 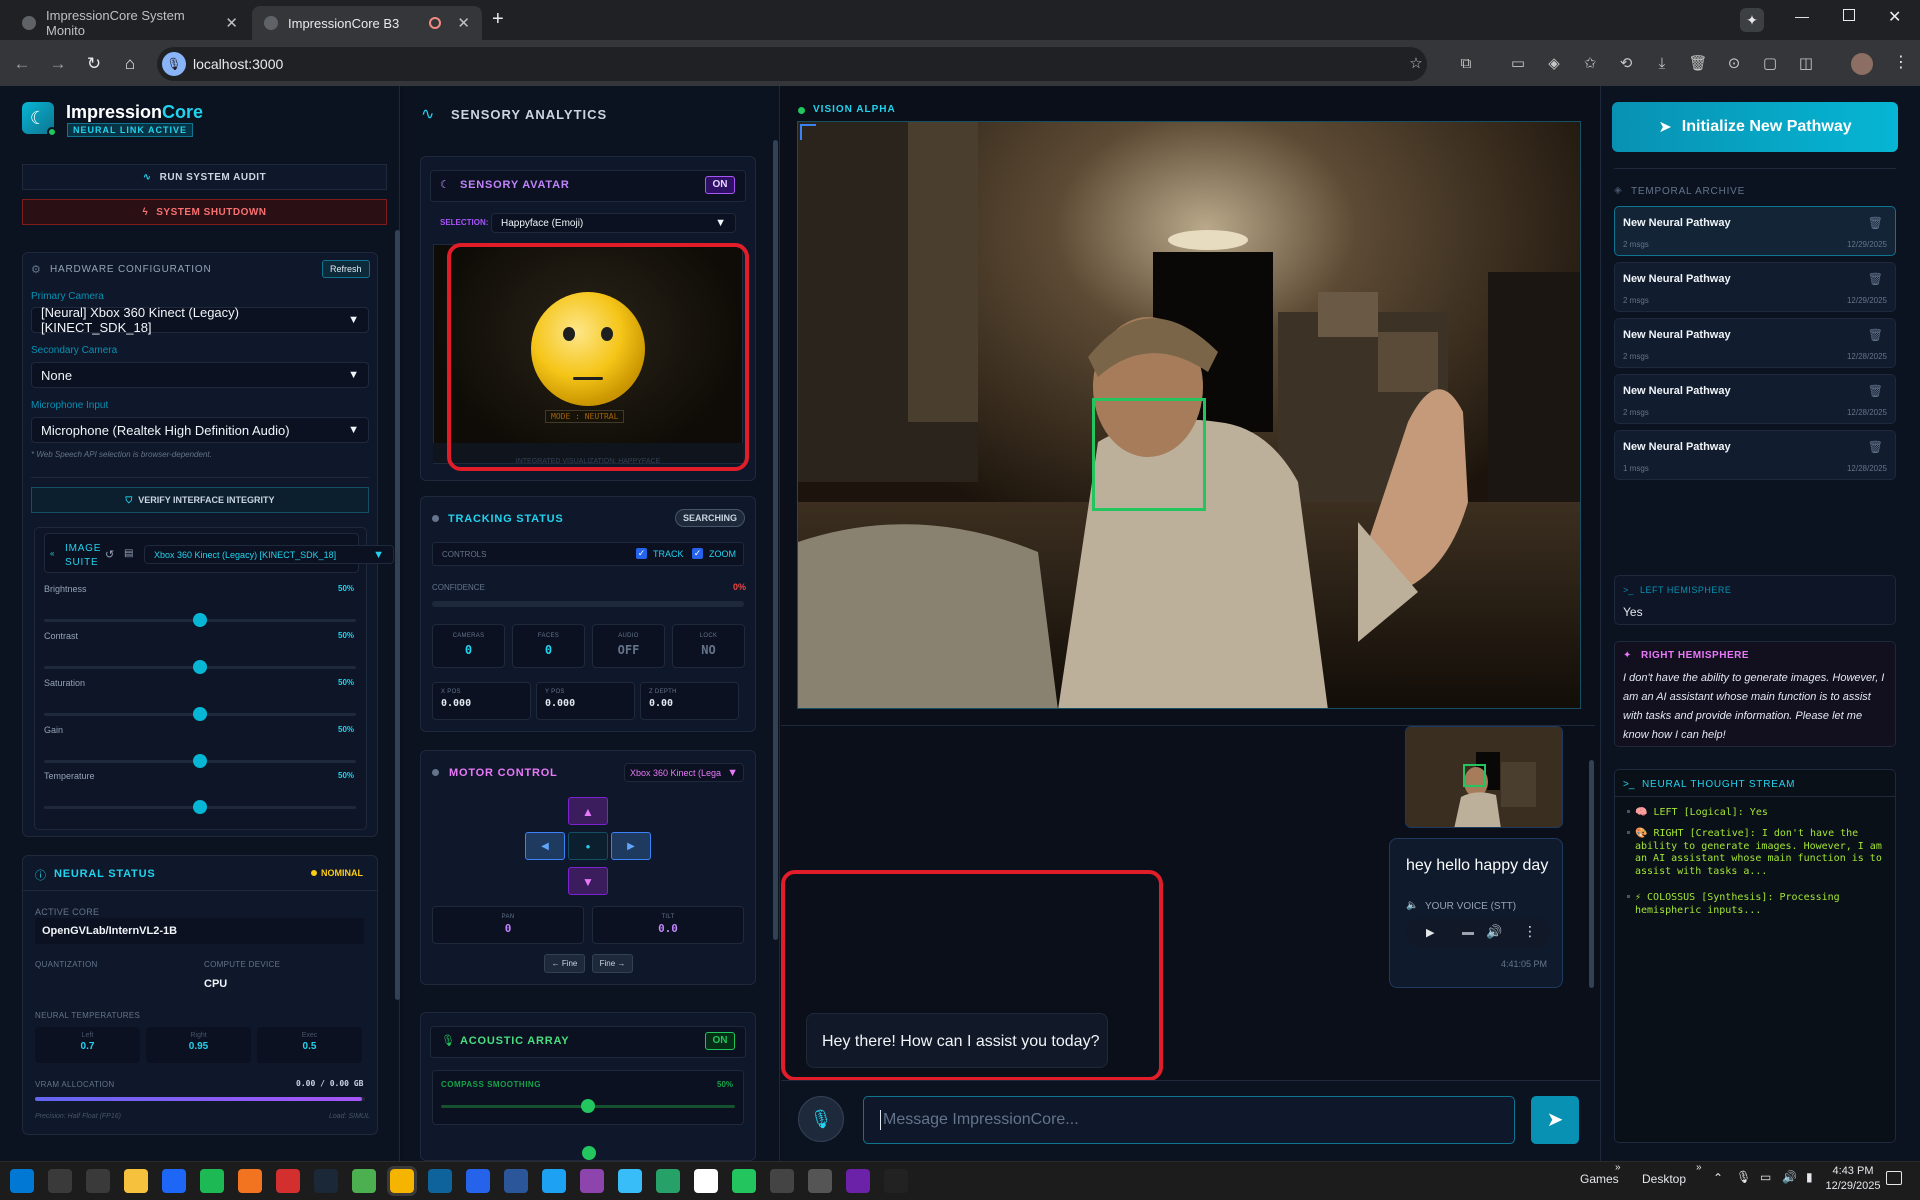 I want to click on battery-icon: ▮, so click(x=1809, y=1177).